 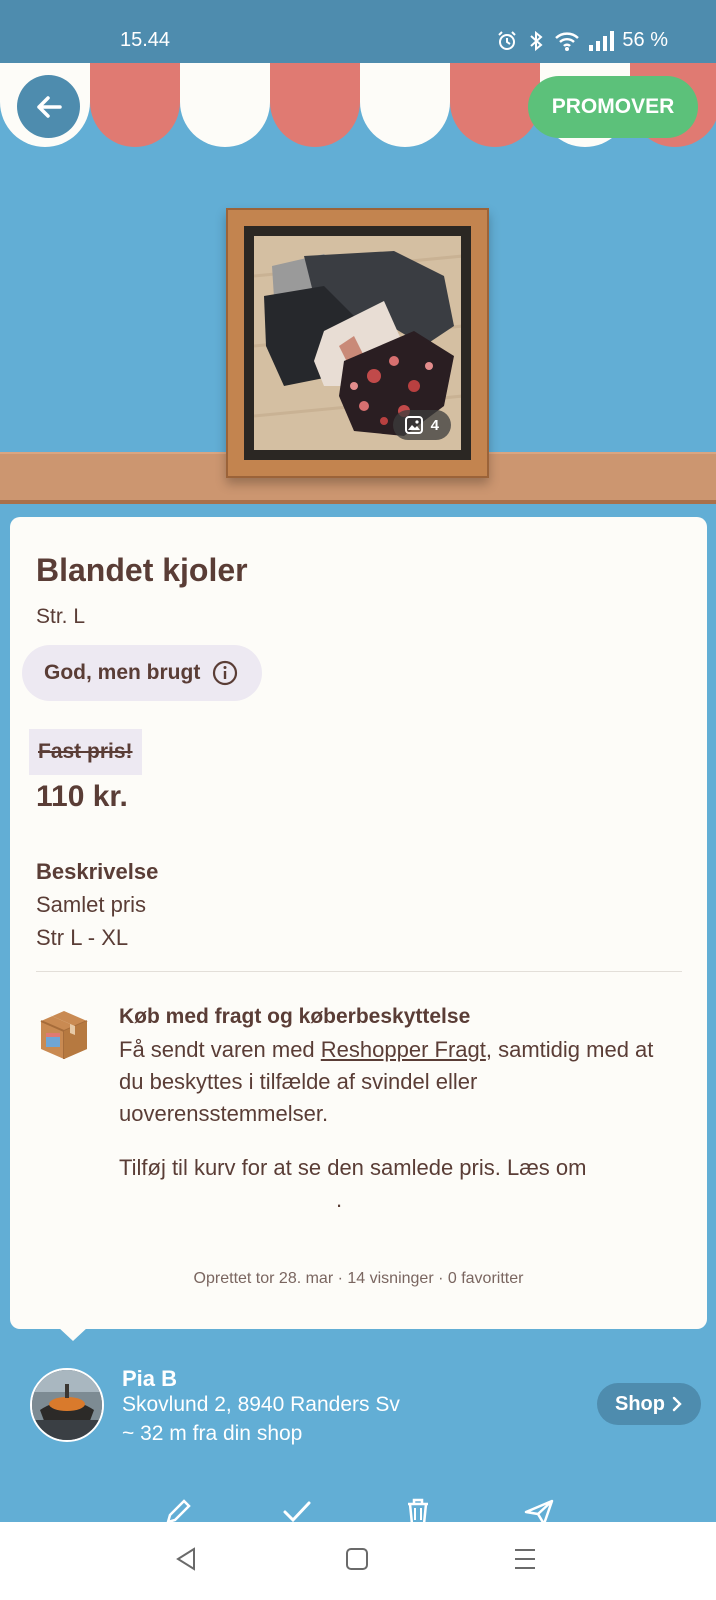 What do you see at coordinates (91, 904) in the screenshot?
I see `description-line: Samlet pris` at bounding box center [91, 904].